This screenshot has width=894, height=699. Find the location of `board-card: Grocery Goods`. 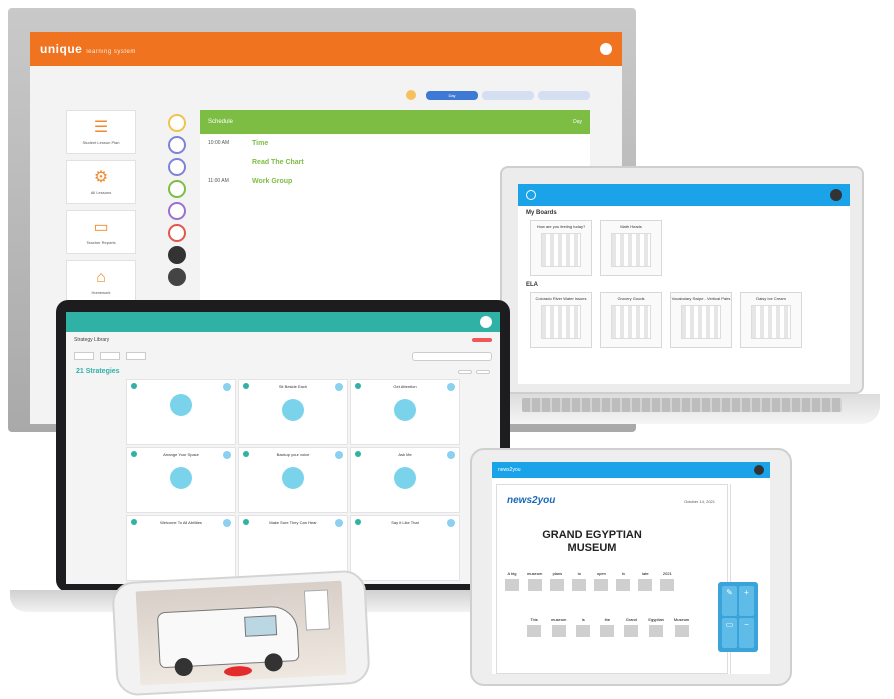

board-card: Grocery Goods is located at coordinates (631, 320).